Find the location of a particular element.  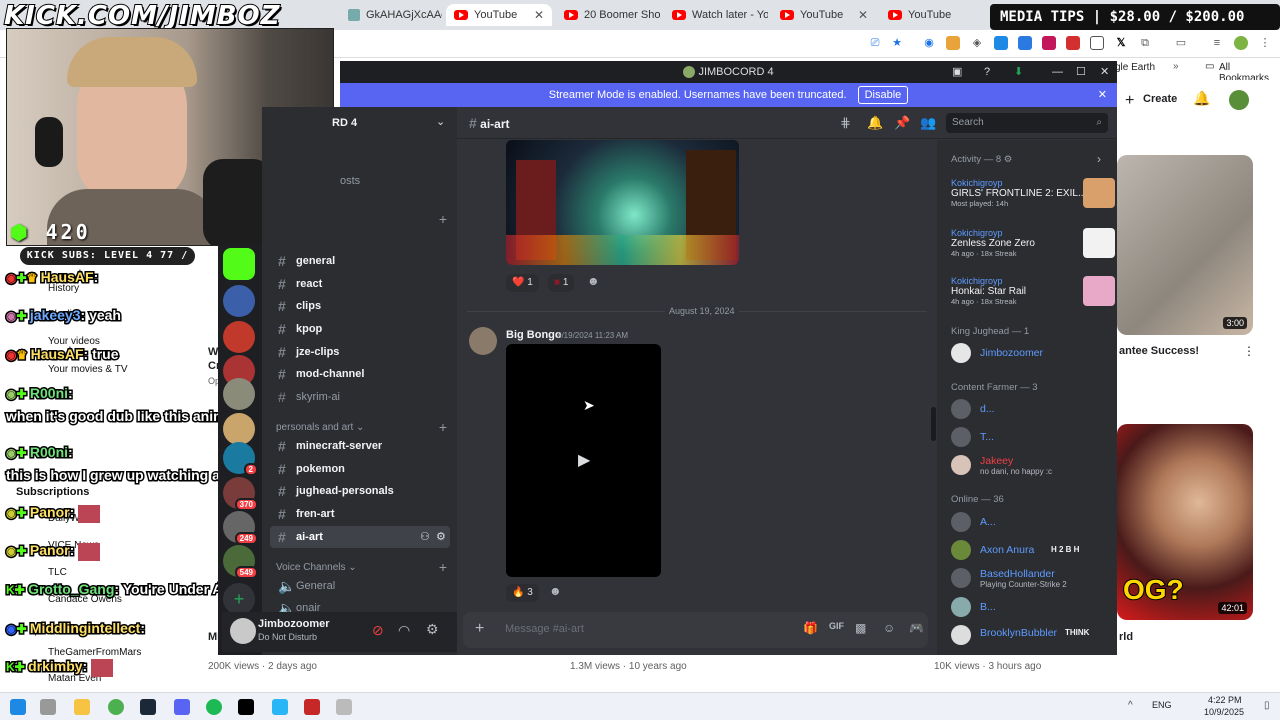

member-item: BrooklynBubbler THINK is located at coordinates (1031, 635).